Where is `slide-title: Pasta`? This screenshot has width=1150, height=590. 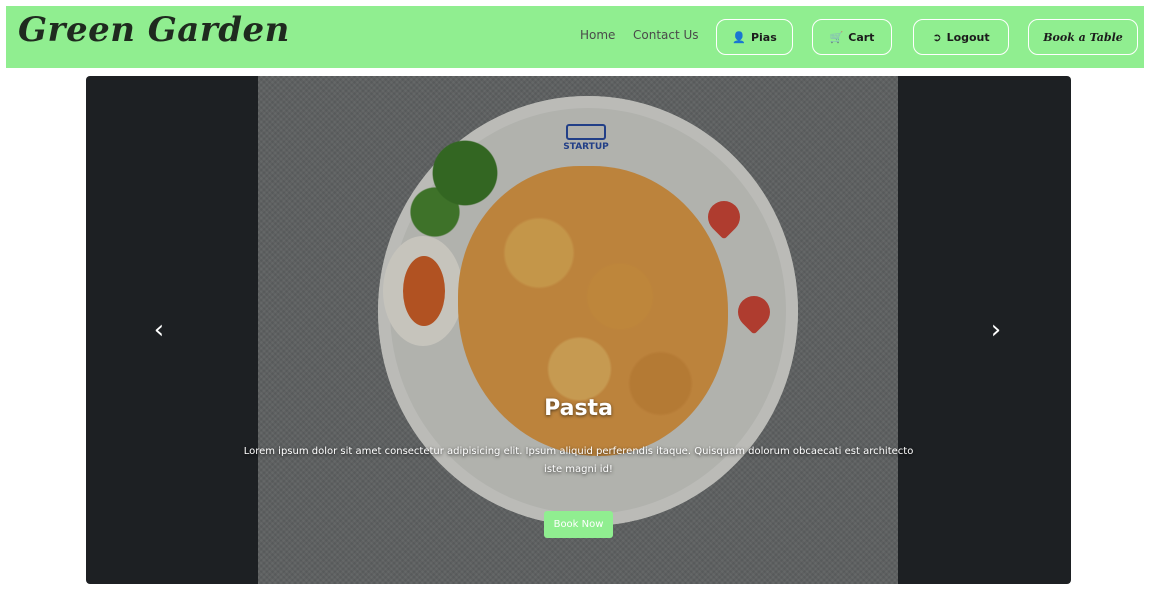 slide-title: Pasta is located at coordinates (578, 408).